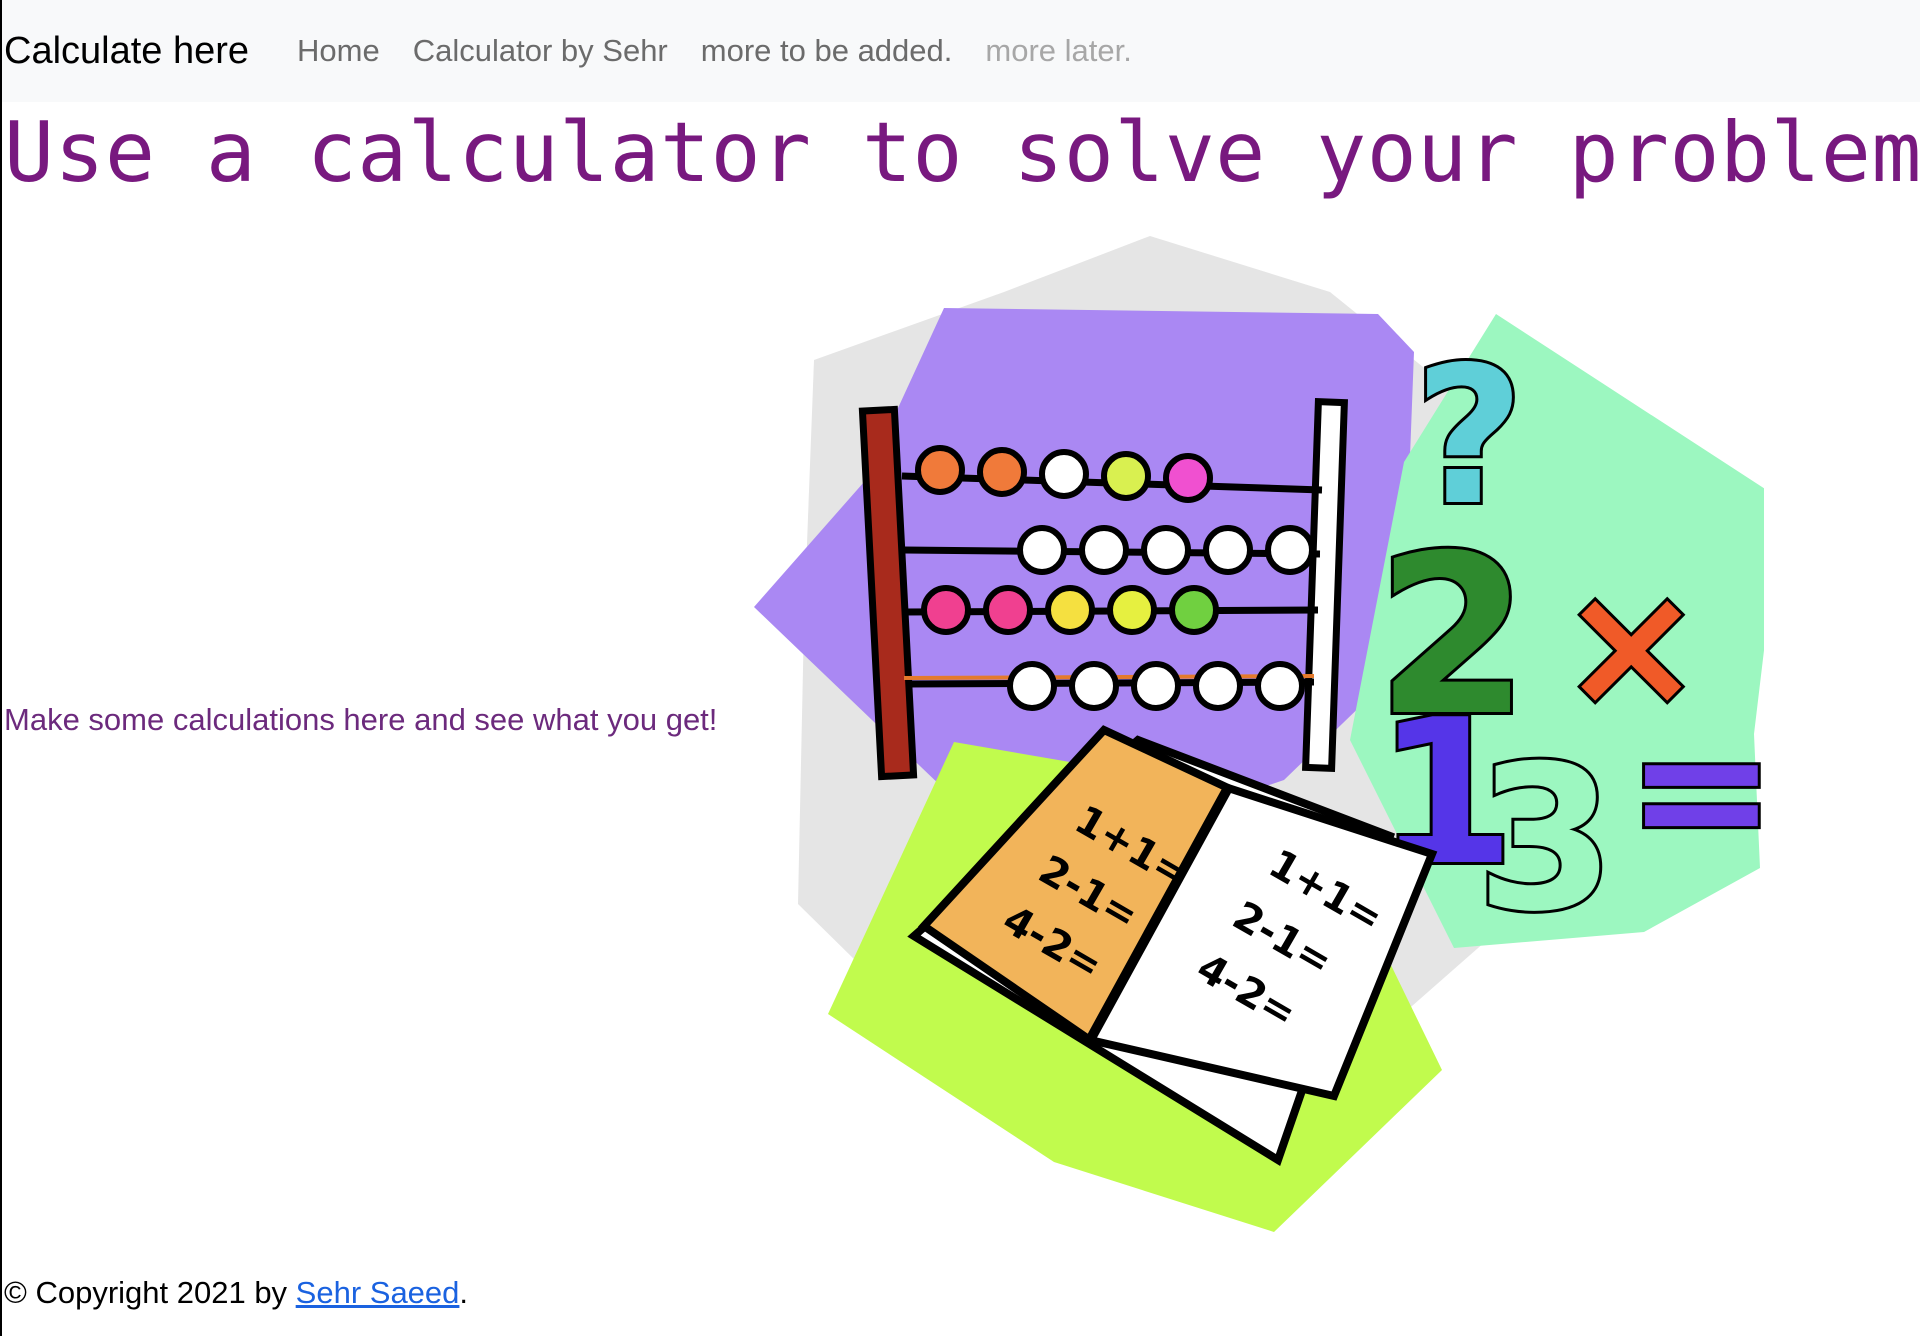 The height and width of the screenshot is (1336, 1920). What do you see at coordinates (378, 1292) in the screenshot?
I see `footer-author-link: Sehr Saeed` at bounding box center [378, 1292].